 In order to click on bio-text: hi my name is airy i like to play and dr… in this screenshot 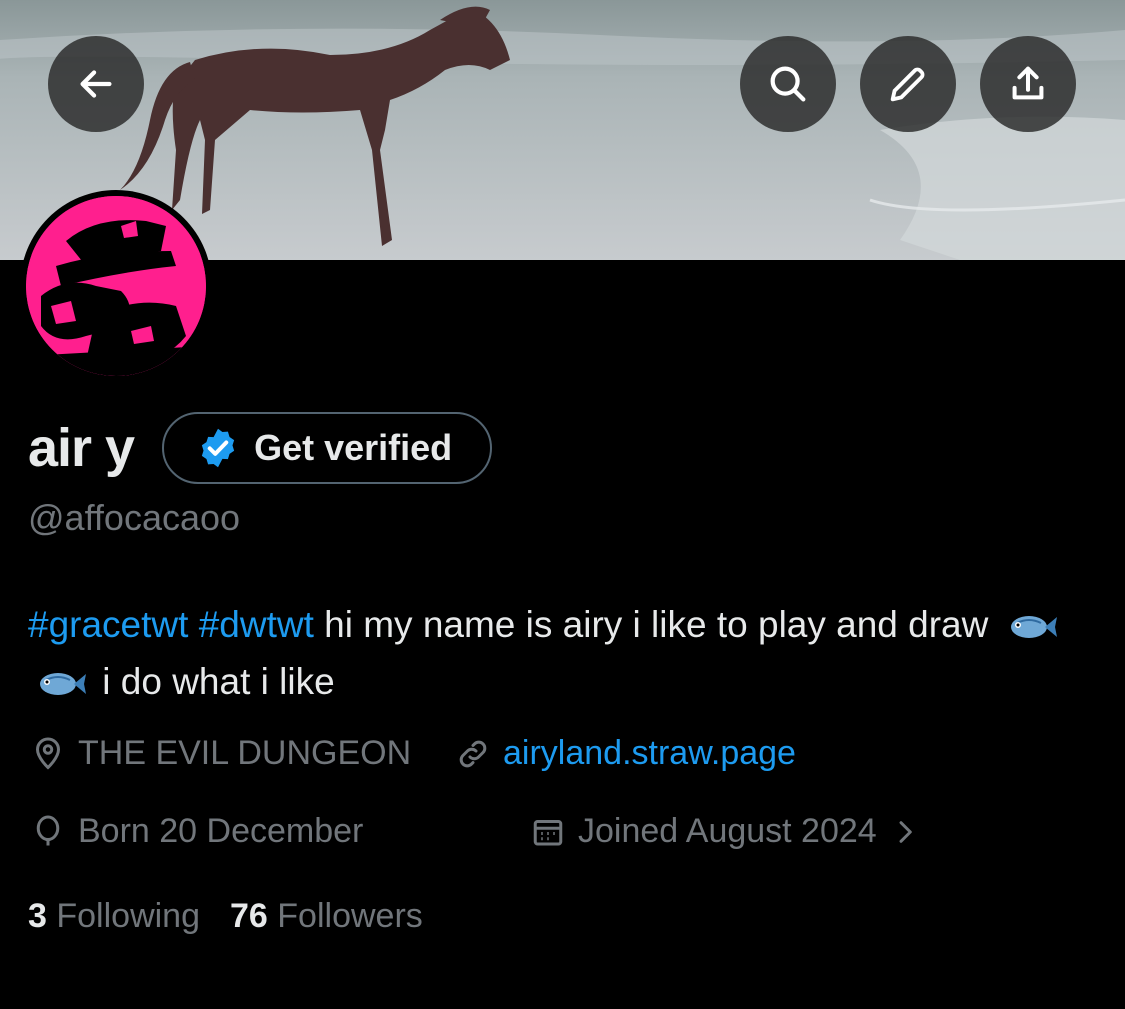, I will do `click(656, 624)`.